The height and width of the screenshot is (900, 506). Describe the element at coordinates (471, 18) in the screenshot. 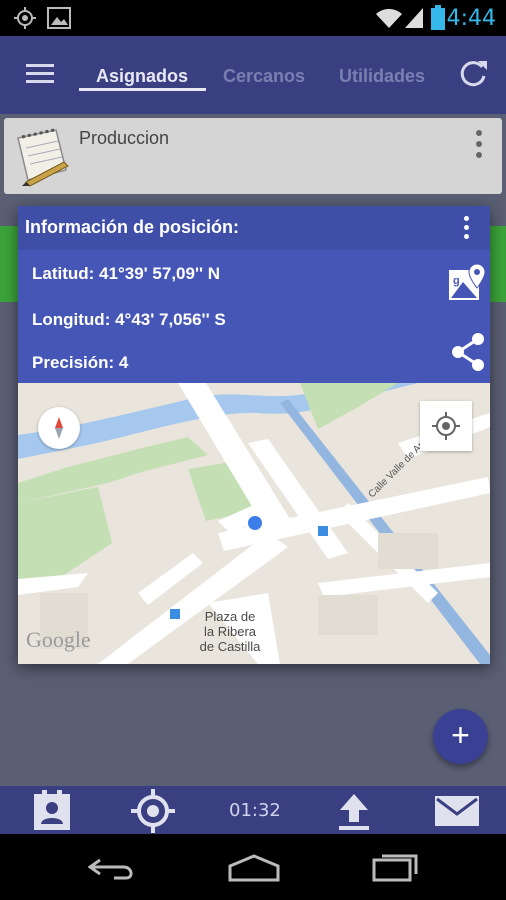

I see `clock: 4:44` at that location.